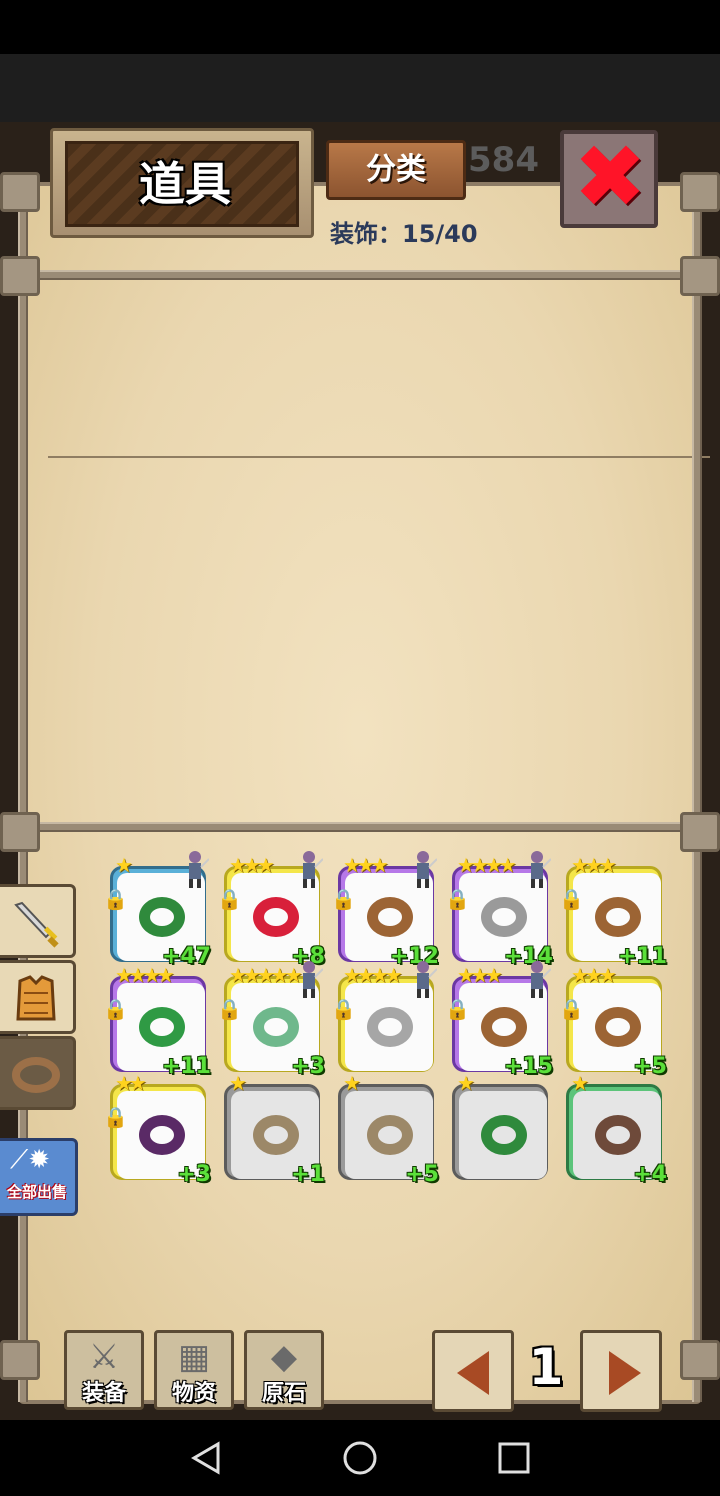 Image resolution: width=720 pixels, height=1496 pixels. I want to click on capacity-label: 装饰：15/40, so click(404, 234).